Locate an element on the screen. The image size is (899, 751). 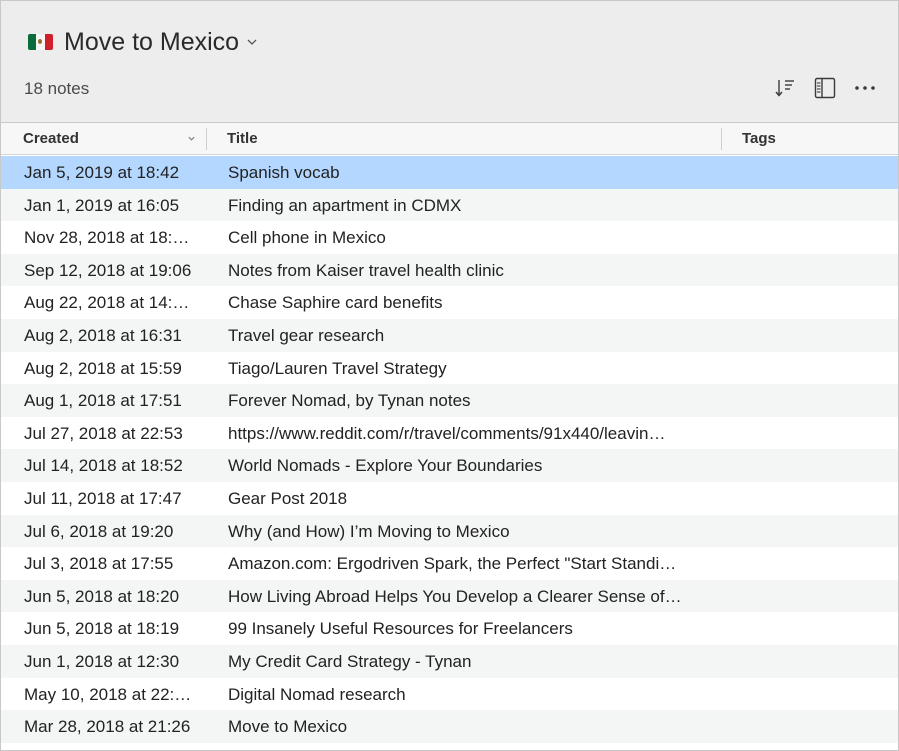
column-header-title-label: Title is located at coordinates (242, 138).